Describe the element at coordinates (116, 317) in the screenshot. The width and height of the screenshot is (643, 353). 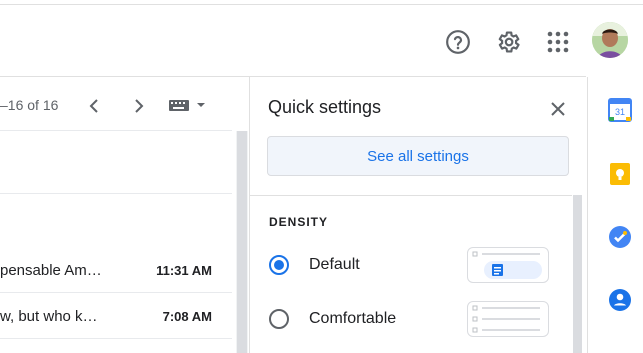
I see `email-row: w, but who k… 7:08 AM` at that location.